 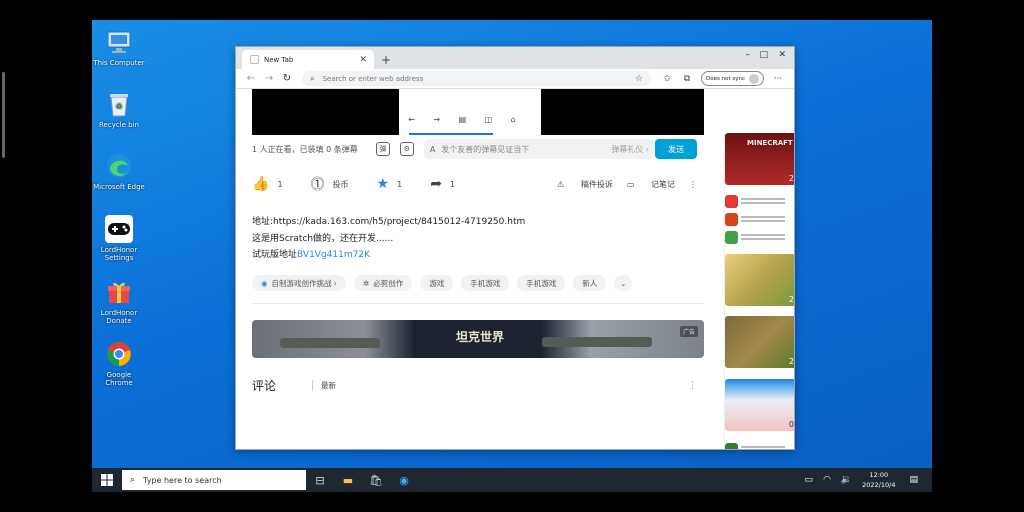 What do you see at coordinates (312, 78) in the screenshot?
I see `search-icon: ⌕` at bounding box center [312, 78].